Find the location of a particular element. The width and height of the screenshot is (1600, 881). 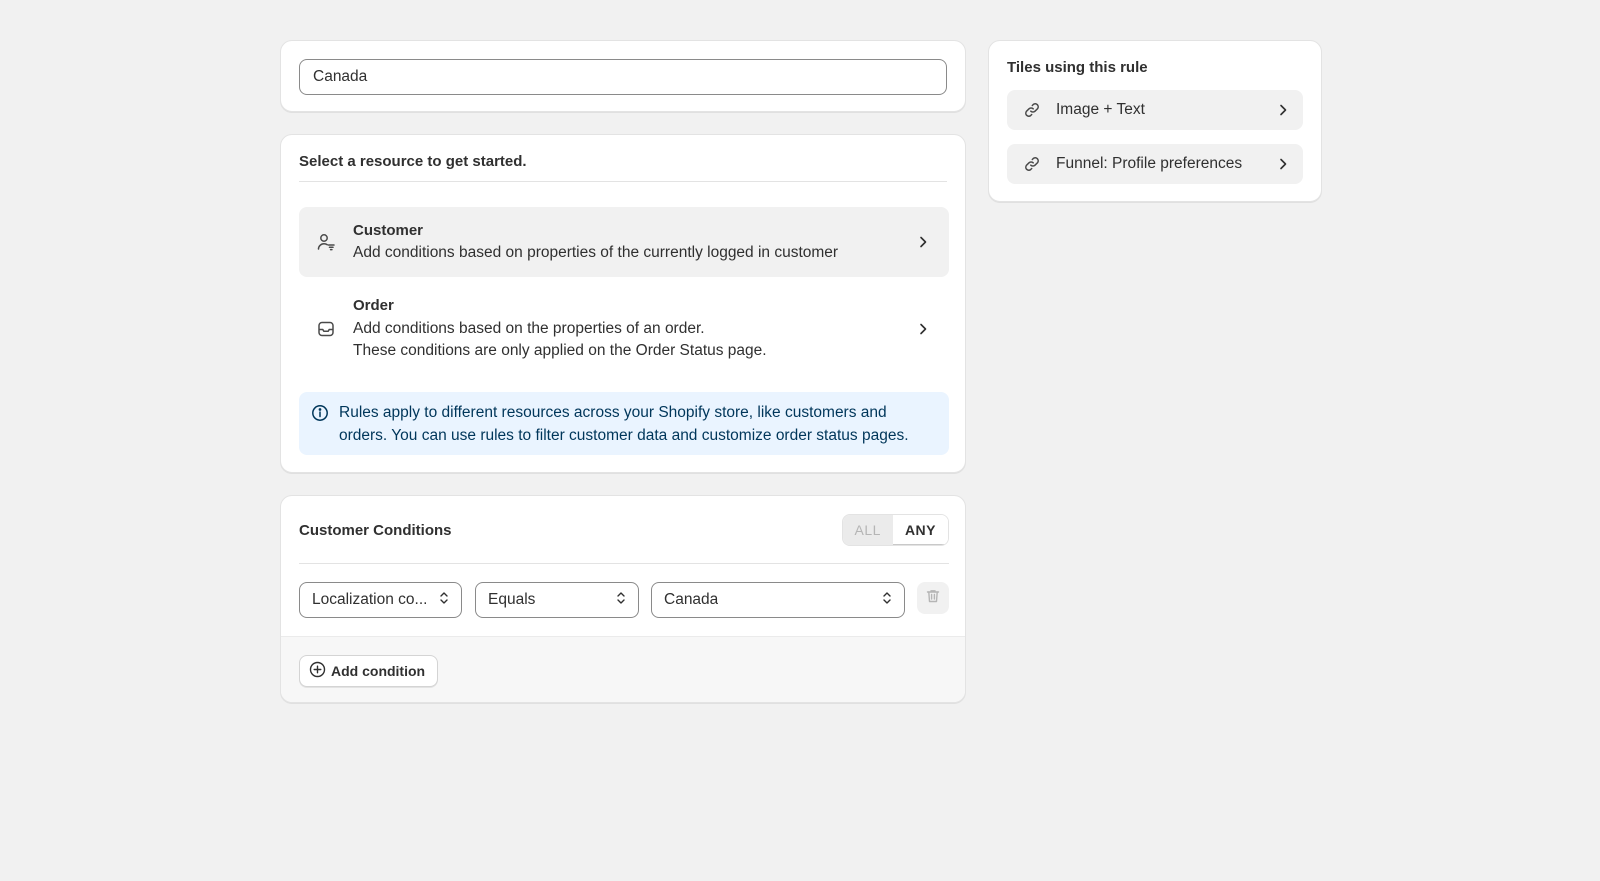

conditions-divider is located at coordinates (624, 563).